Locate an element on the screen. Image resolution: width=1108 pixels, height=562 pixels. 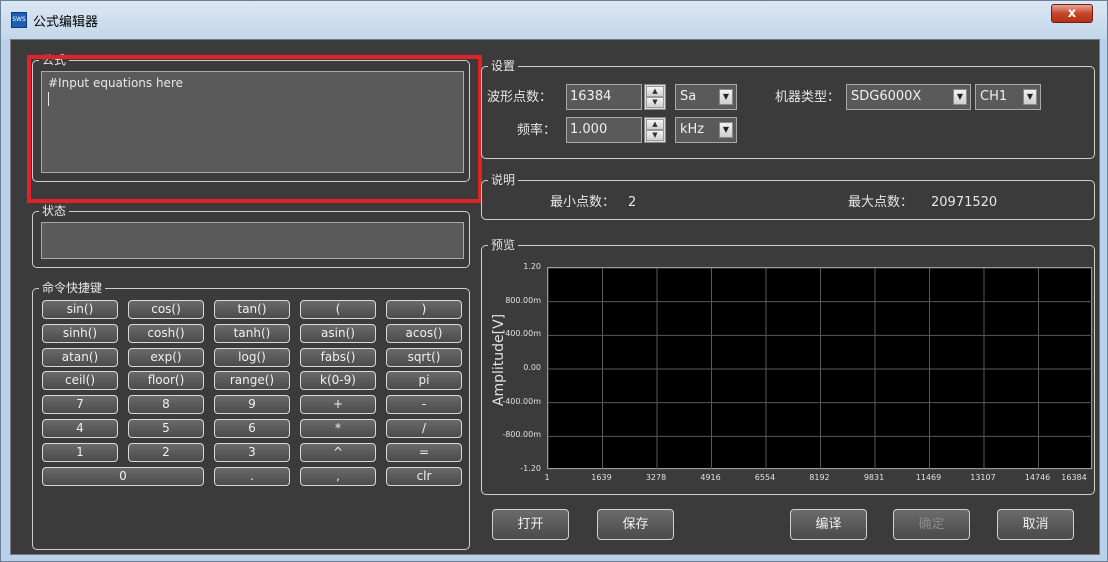
y-tick-label: 800.00m is located at coordinates (523, 300).